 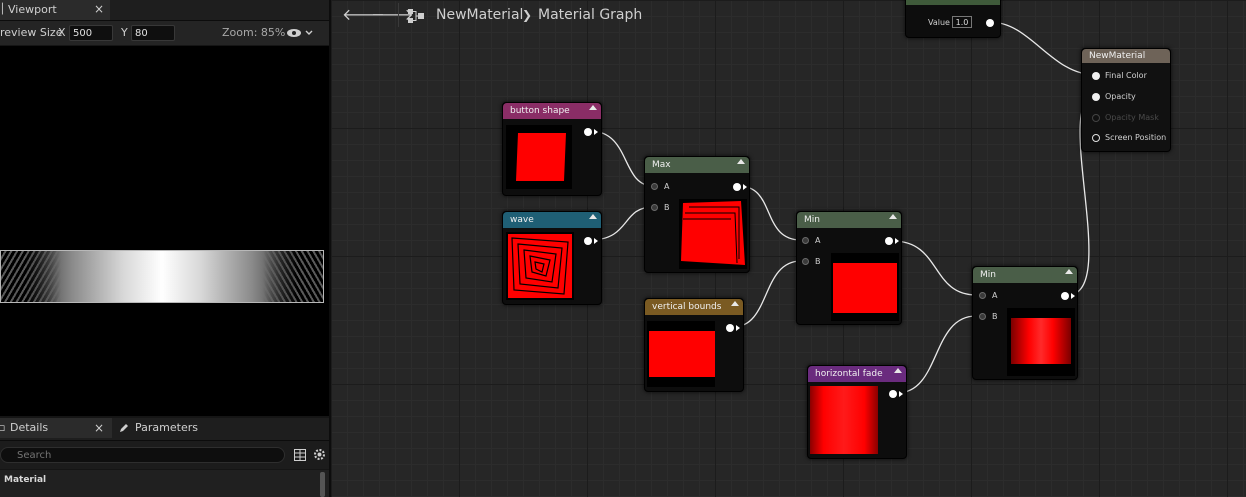 I want to click on button-shape-node: button shape, so click(x=552, y=149).